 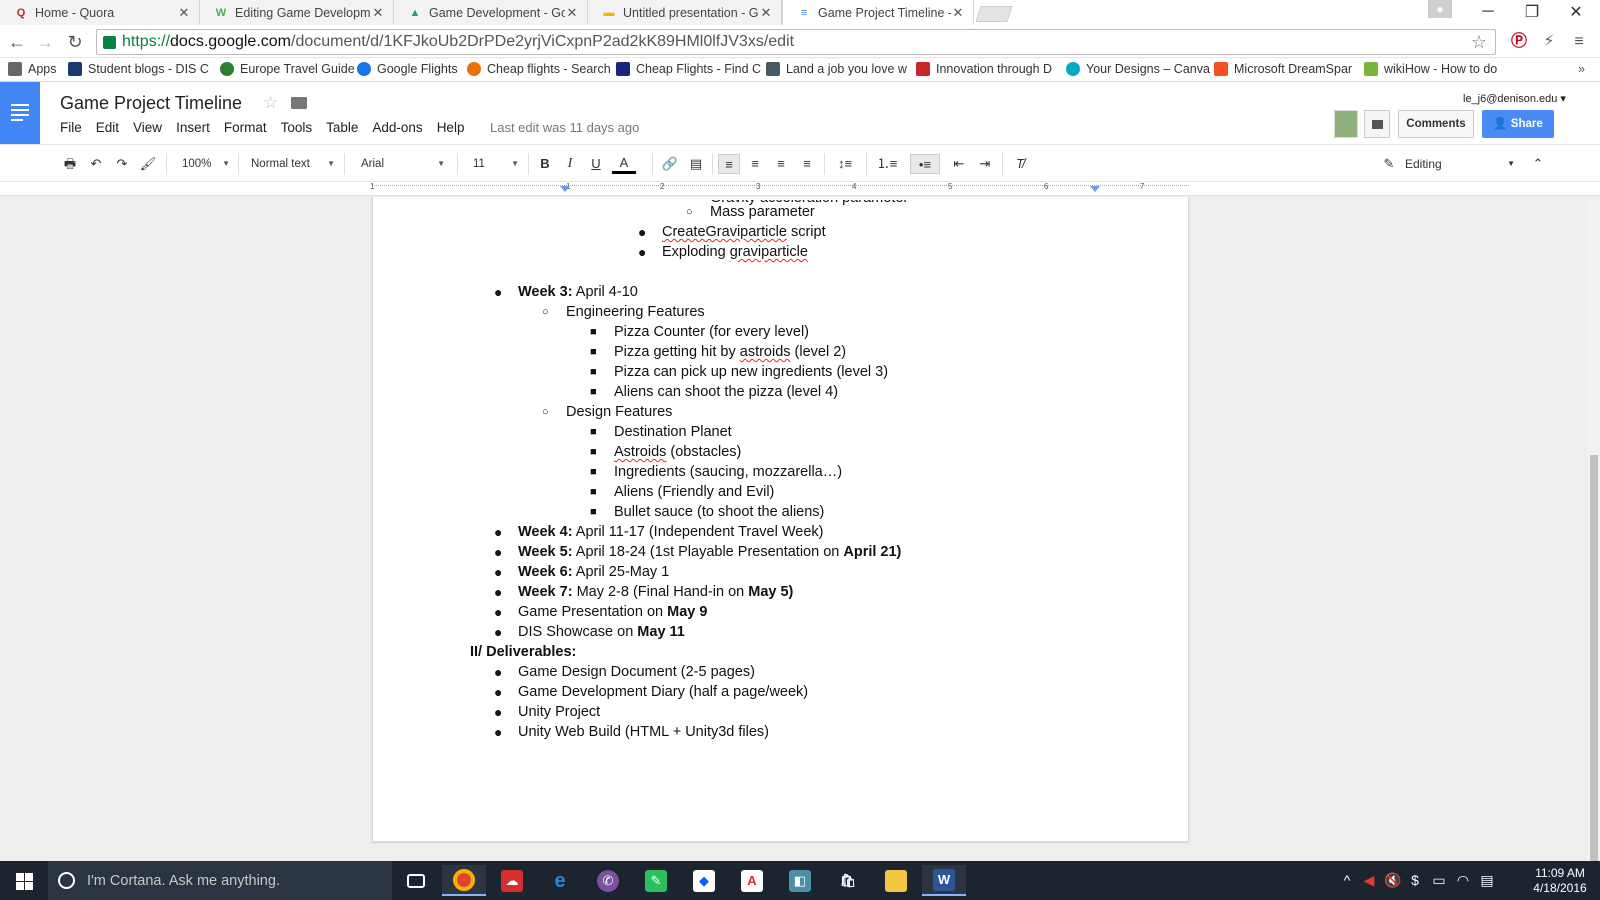 I want to click on link-icon: 🔗, so click(x=670, y=164).